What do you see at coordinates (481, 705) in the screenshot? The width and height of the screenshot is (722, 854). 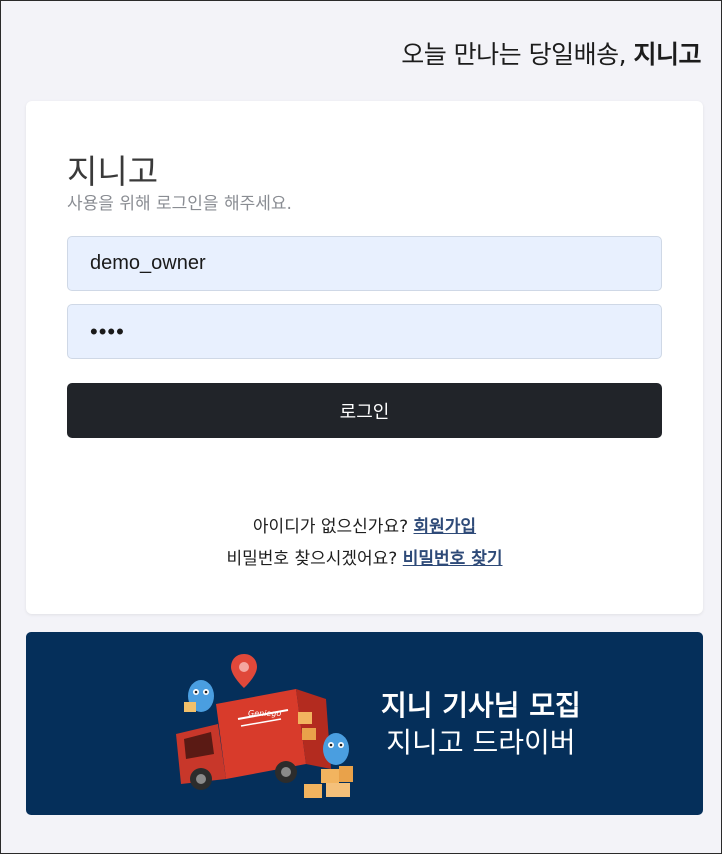 I see `banner-headline: 지니 기사님 모집` at bounding box center [481, 705].